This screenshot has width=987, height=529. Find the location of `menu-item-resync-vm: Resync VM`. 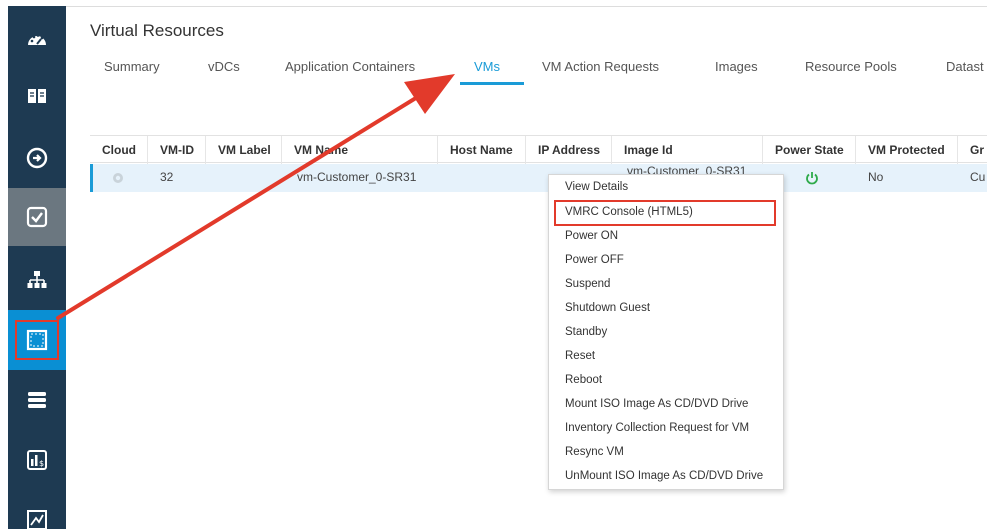

menu-item-resync-vm: Resync VM is located at coordinates (594, 452).